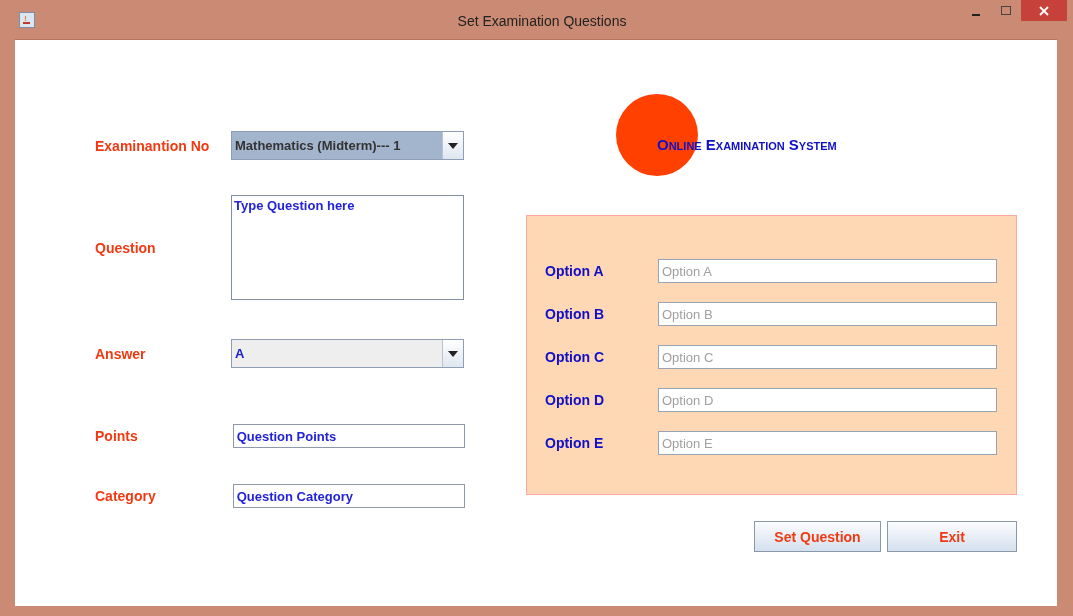  What do you see at coordinates (575, 271) in the screenshot?
I see `option-label: Option A` at bounding box center [575, 271].